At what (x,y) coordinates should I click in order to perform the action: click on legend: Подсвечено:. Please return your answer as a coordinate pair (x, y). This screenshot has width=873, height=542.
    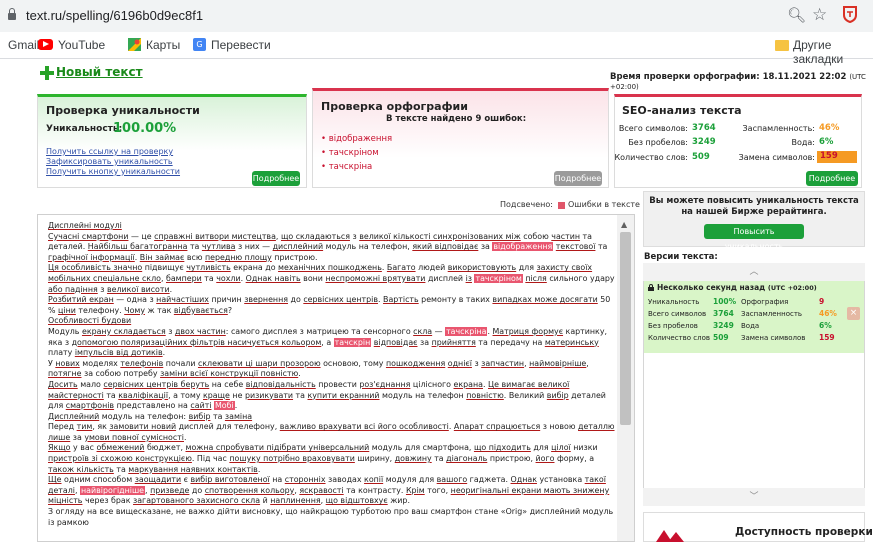
    Looking at the image, I should click on (526, 204).